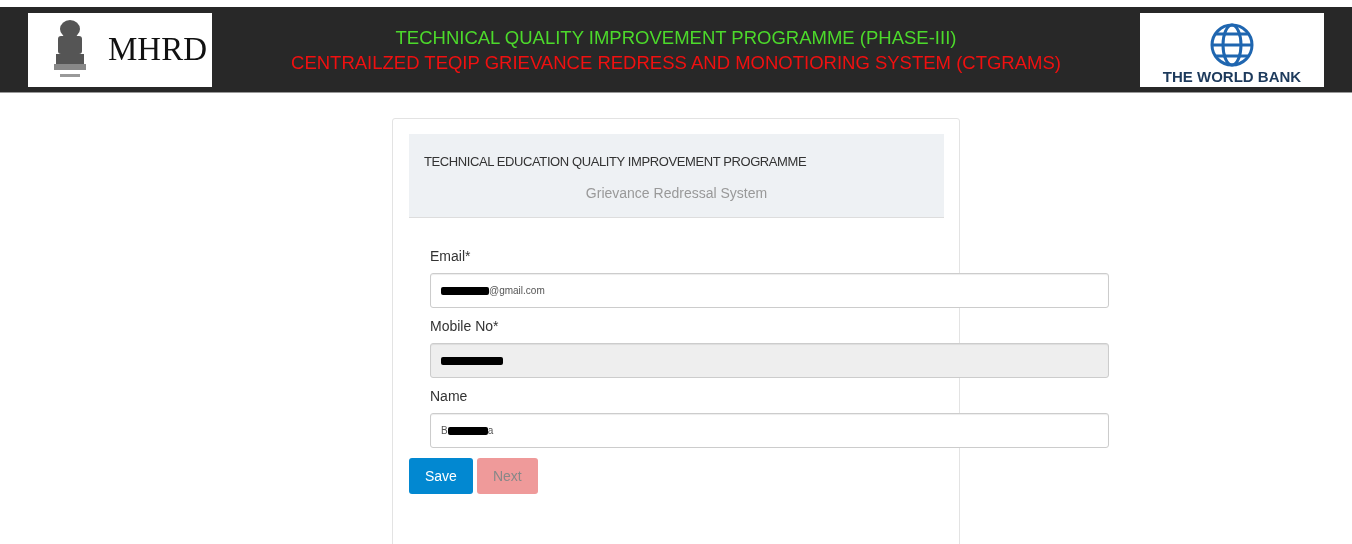  I want to click on field-value: @gmail.com, so click(517, 290).